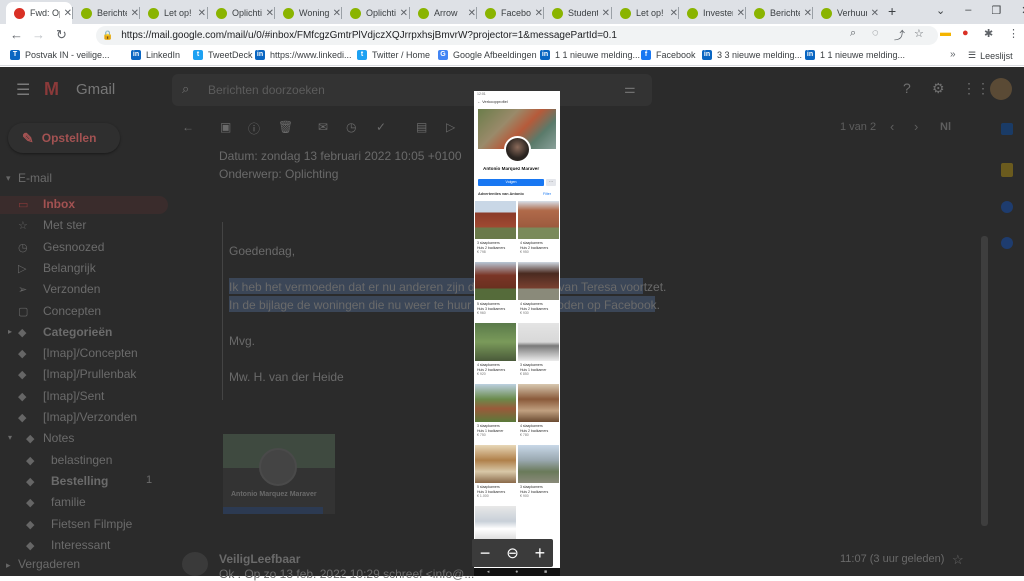 This screenshot has width=1024, height=581. Describe the element at coordinates (8, 565) in the screenshot. I see `meetings-toggle: ▸` at that location.